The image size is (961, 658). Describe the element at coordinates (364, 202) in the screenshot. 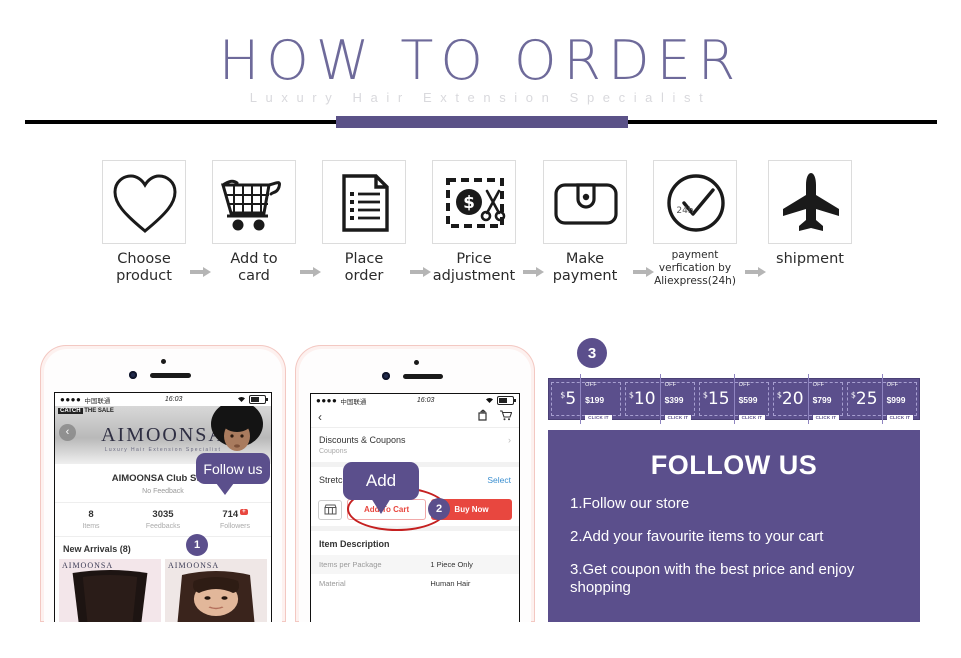

I see `document-icon` at that location.